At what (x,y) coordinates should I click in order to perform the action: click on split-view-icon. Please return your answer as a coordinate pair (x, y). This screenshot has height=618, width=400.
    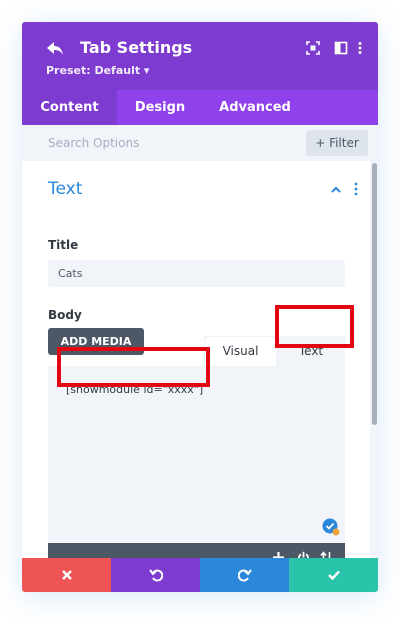
    Looking at the image, I should click on (341, 48).